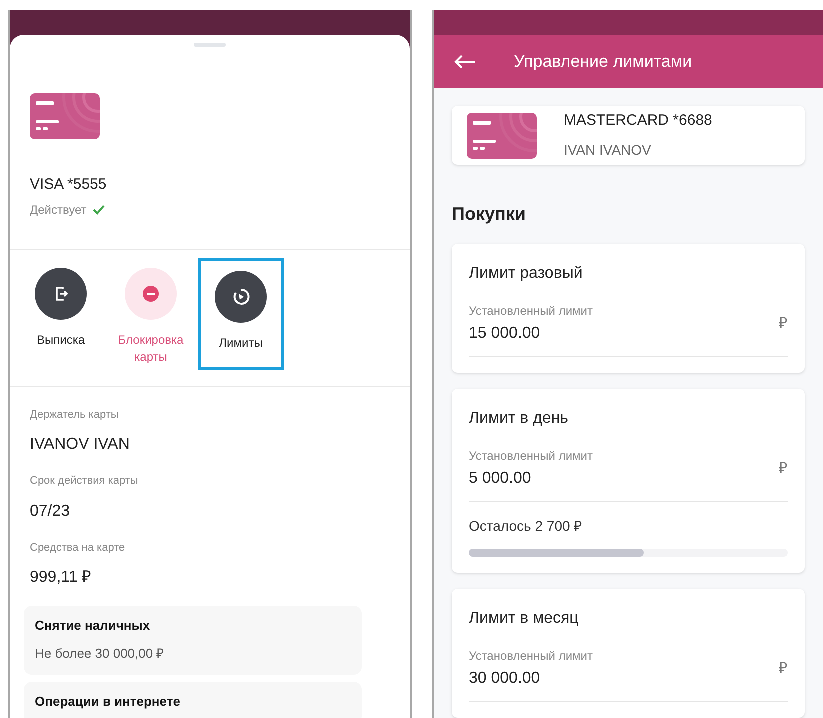  Describe the element at coordinates (526, 526) in the screenshot. I see `remaining-text: Осталось 2 700 ₽` at that location.